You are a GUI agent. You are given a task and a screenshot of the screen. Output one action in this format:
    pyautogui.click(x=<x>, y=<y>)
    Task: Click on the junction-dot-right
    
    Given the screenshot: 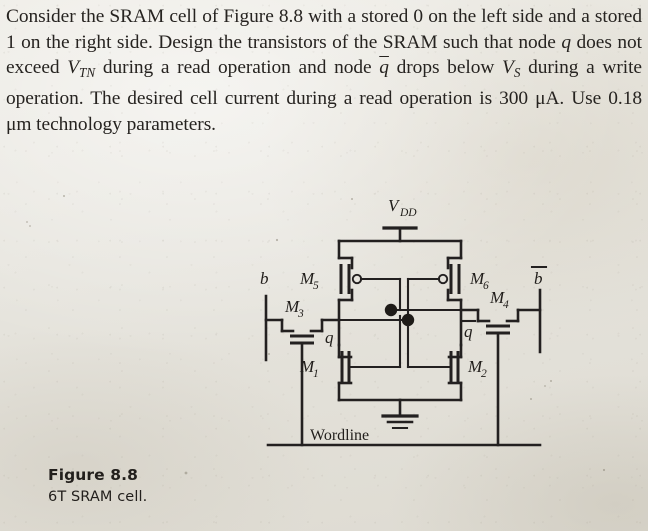 What is the action you would take?
    pyautogui.click(x=408, y=320)
    